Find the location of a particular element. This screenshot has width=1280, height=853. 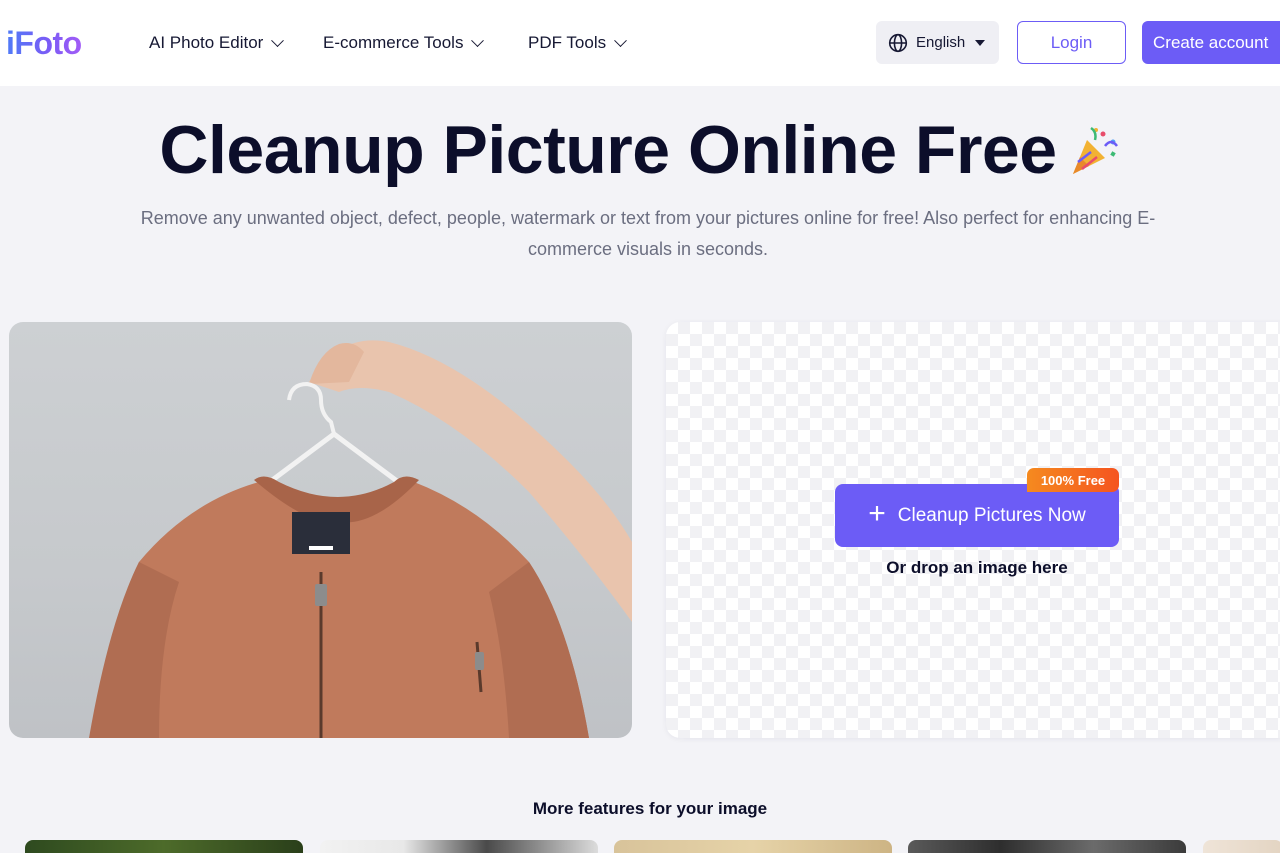

nav-pdf-tools: PDF Tools is located at coordinates (577, 43).